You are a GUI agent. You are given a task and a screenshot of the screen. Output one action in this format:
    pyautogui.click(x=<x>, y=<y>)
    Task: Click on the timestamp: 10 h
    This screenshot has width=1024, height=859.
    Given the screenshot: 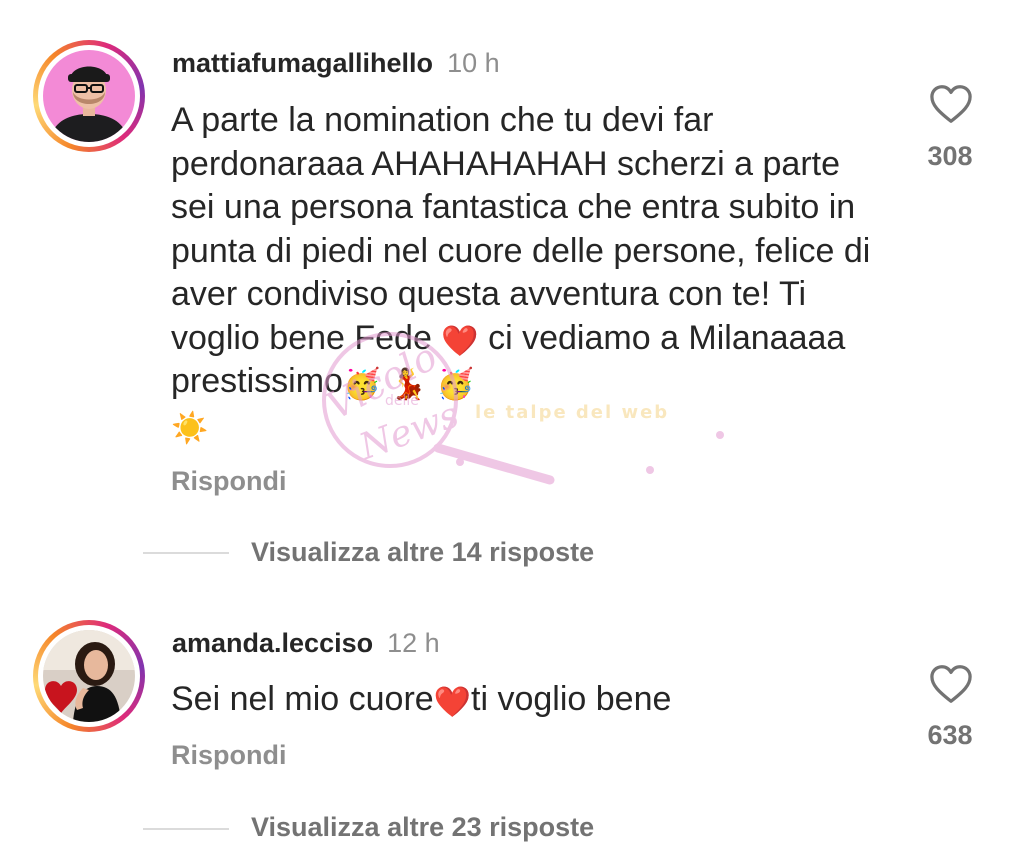 What is the action you would take?
    pyautogui.click(x=473, y=63)
    